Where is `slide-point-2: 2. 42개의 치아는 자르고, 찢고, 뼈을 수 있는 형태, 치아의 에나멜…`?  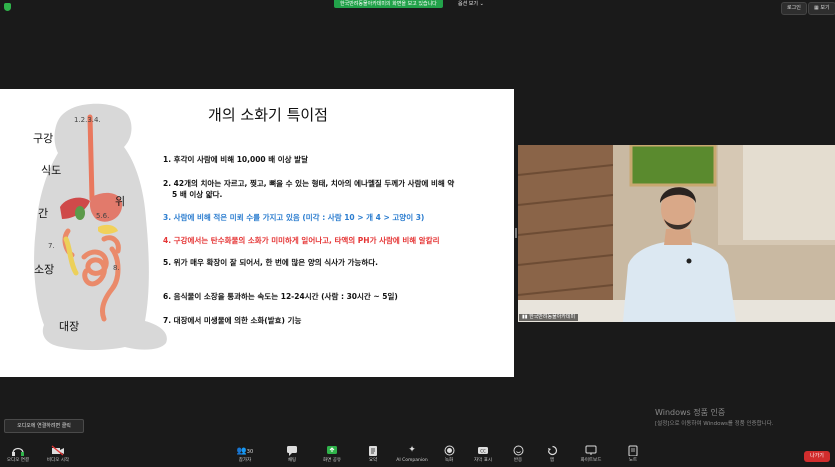 slide-point-2: 2. 42개의 치아는 자르고, 찢고, 뼈을 수 있는 형태, 치아의 에나멜… is located at coordinates (309, 183).